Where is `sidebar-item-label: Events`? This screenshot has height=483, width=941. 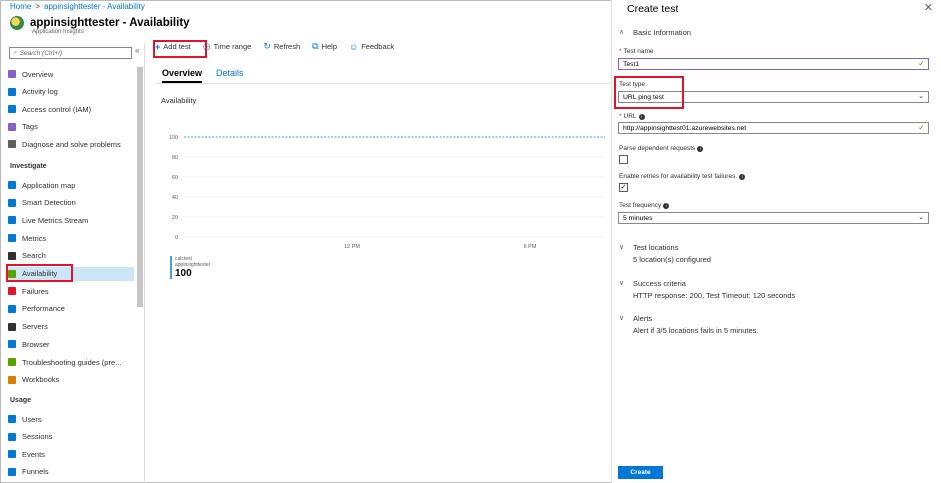
sidebar-item-label: Events is located at coordinates (33, 454).